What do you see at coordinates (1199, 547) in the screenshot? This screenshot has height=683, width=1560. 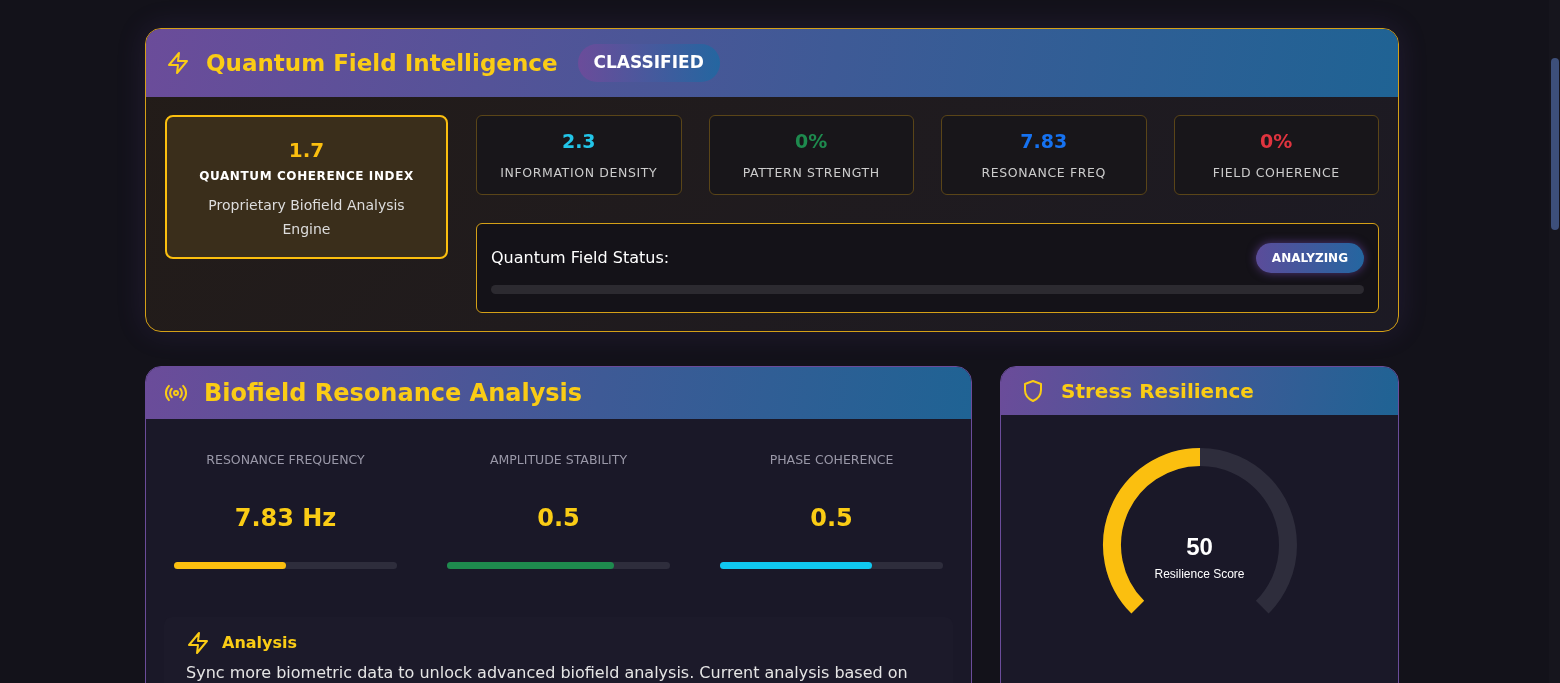 I see `resilience-score: 50` at bounding box center [1199, 547].